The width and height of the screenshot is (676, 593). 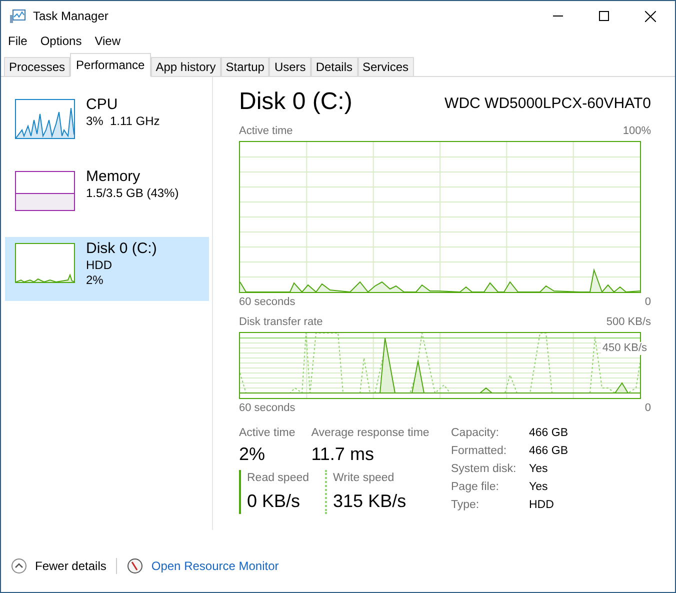 I want to click on item-title: Disk 0 (C:), so click(x=121, y=248).